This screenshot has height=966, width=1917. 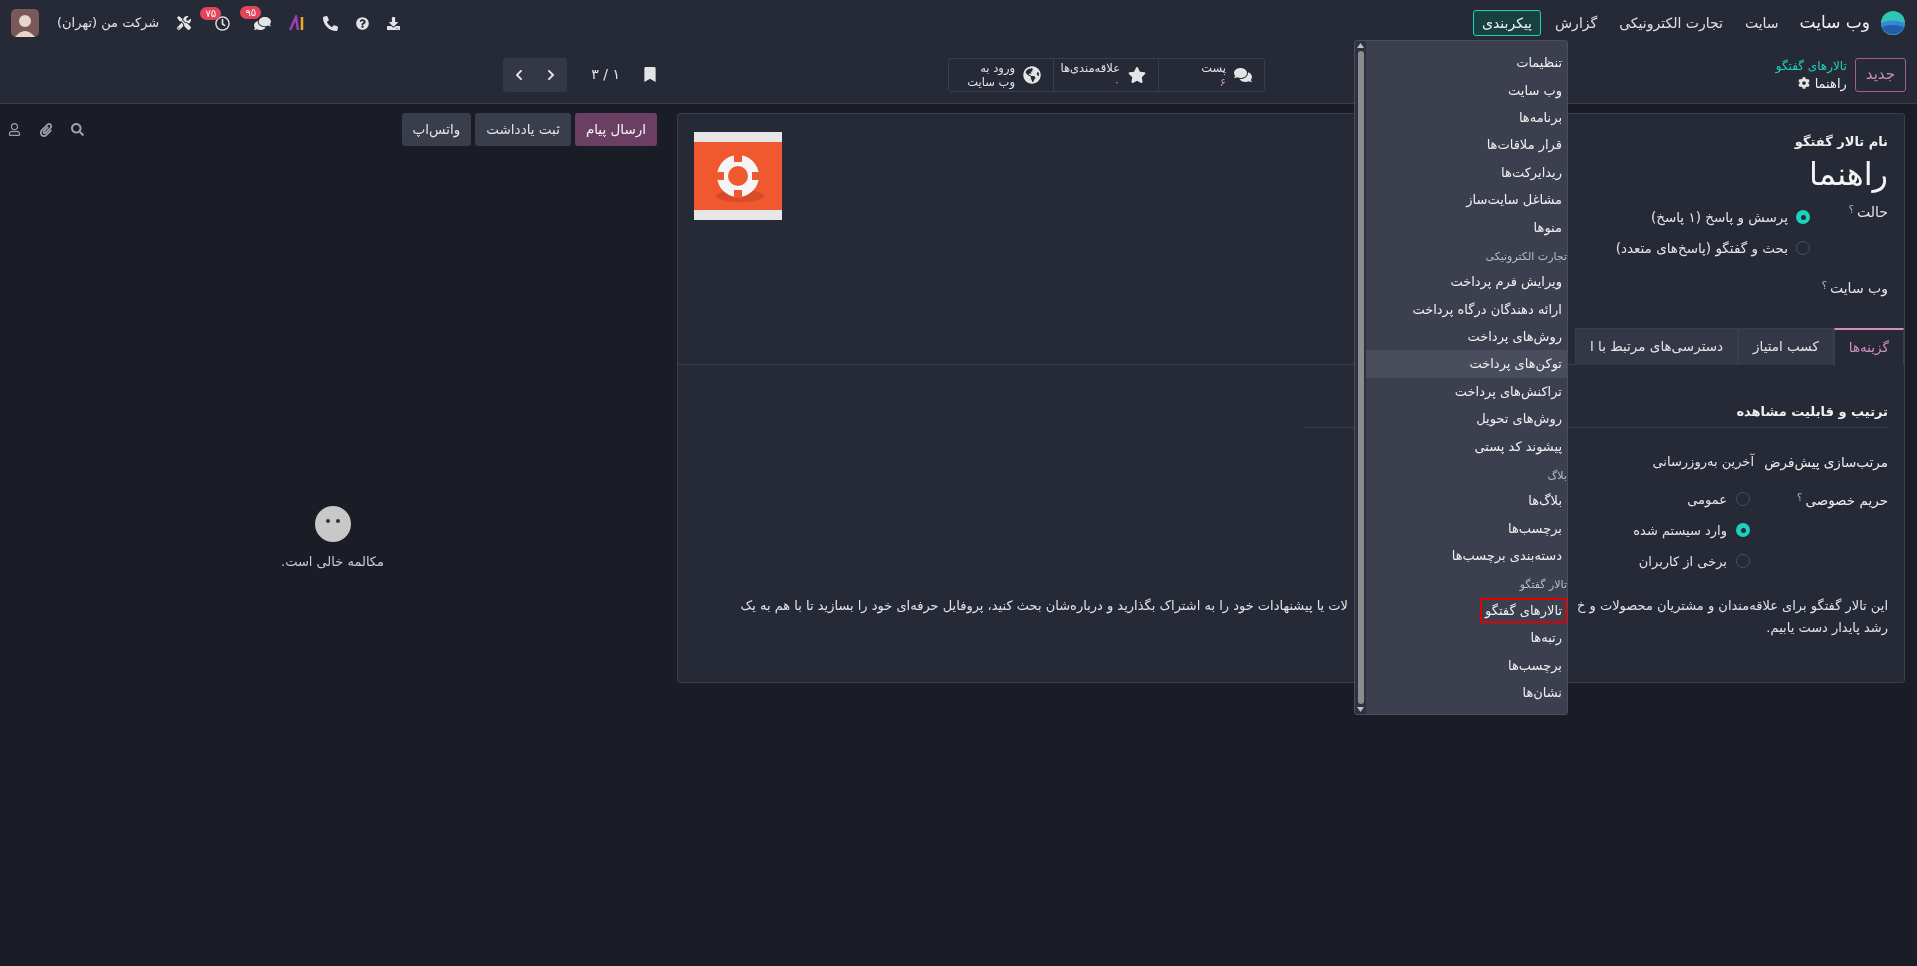 What do you see at coordinates (1812, 411) in the screenshot?
I see `section-title: ترتیب و قابلیت مشاهده` at bounding box center [1812, 411].